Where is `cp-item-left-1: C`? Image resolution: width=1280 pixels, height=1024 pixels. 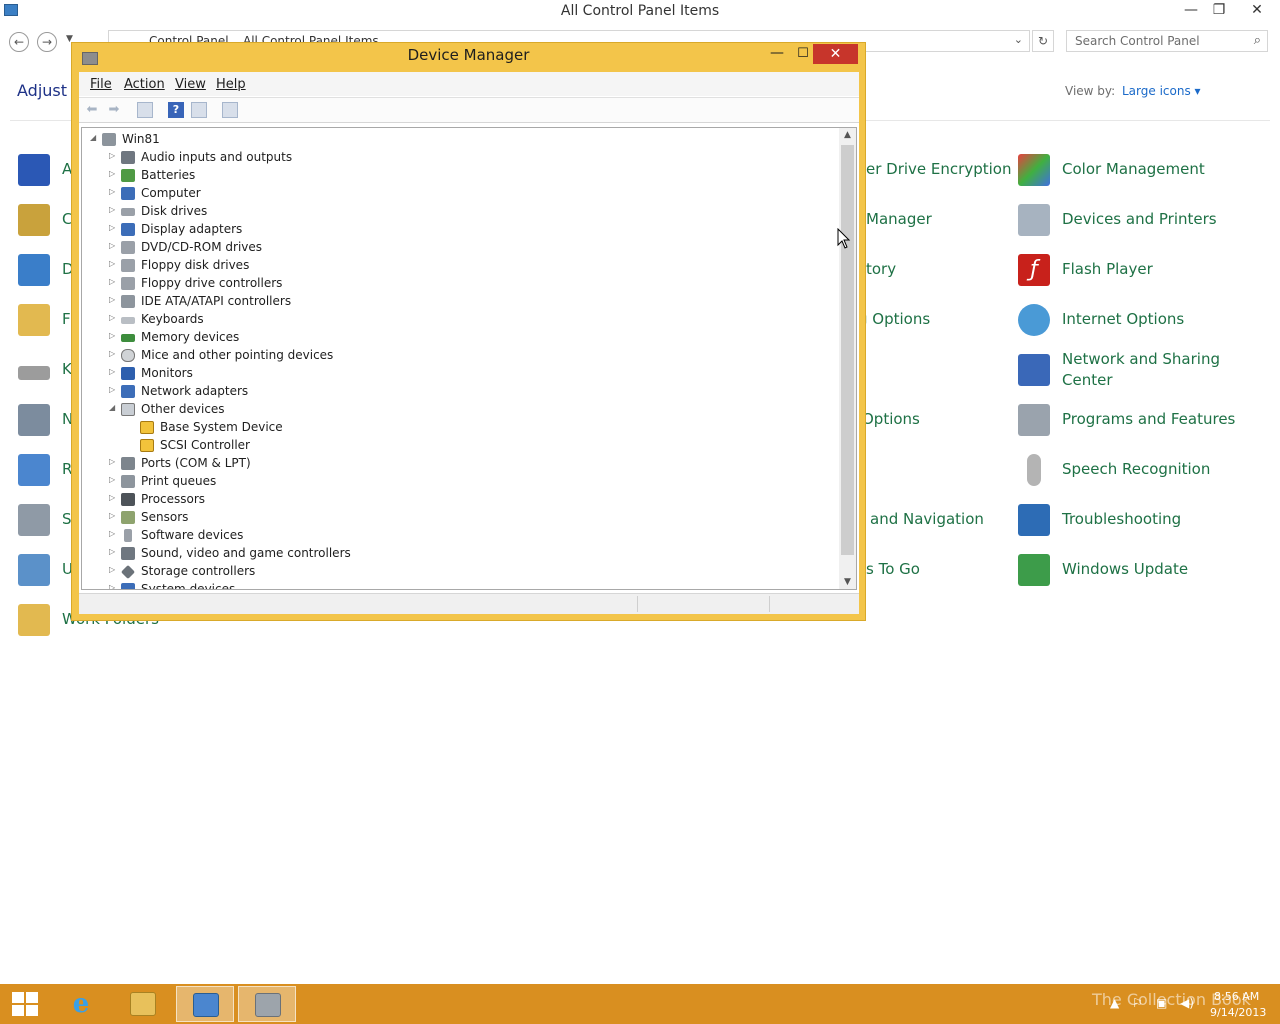 cp-item-left-1: C is located at coordinates (48, 220).